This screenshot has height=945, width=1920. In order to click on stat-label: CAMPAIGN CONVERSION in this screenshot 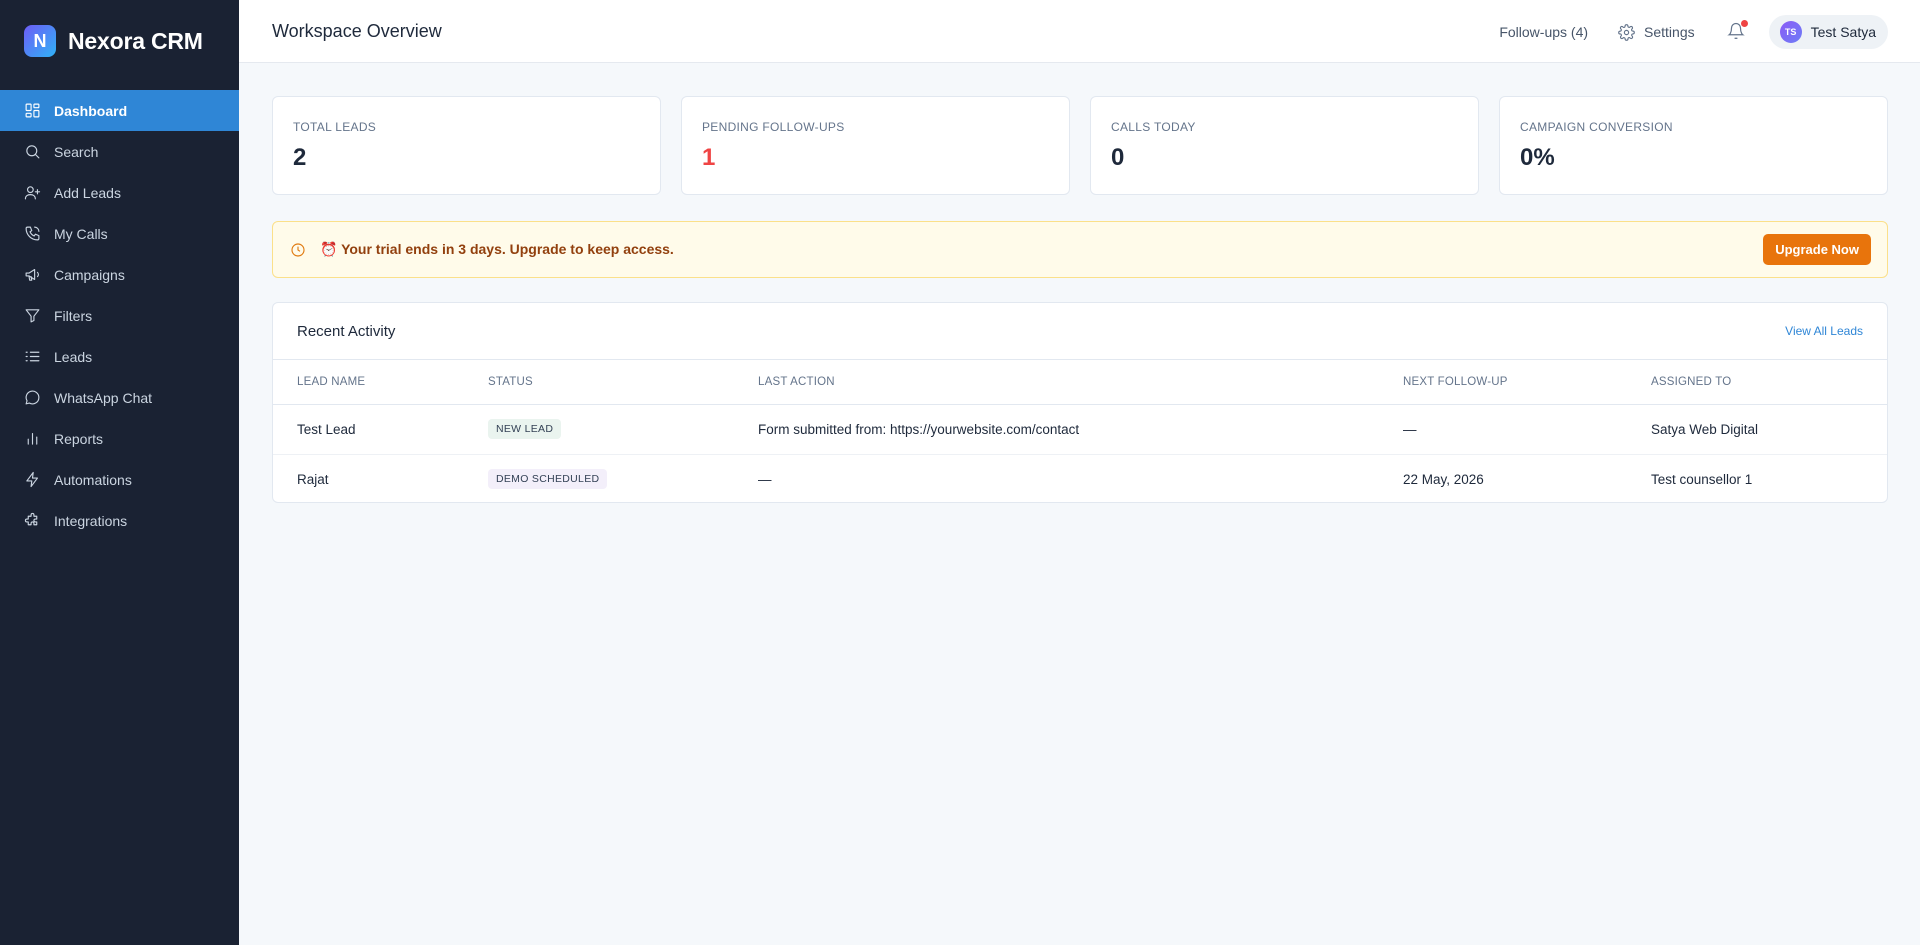, I will do `click(1596, 127)`.